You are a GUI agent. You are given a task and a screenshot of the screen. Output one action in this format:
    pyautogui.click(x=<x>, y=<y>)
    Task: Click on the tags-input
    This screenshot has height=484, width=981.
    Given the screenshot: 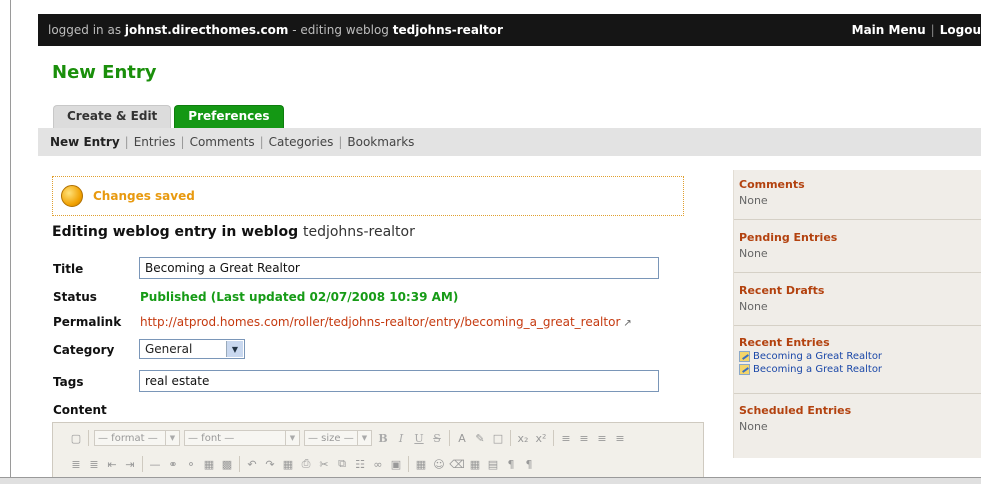 What is the action you would take?
    pyautogui.click(x=399, y=381)
    